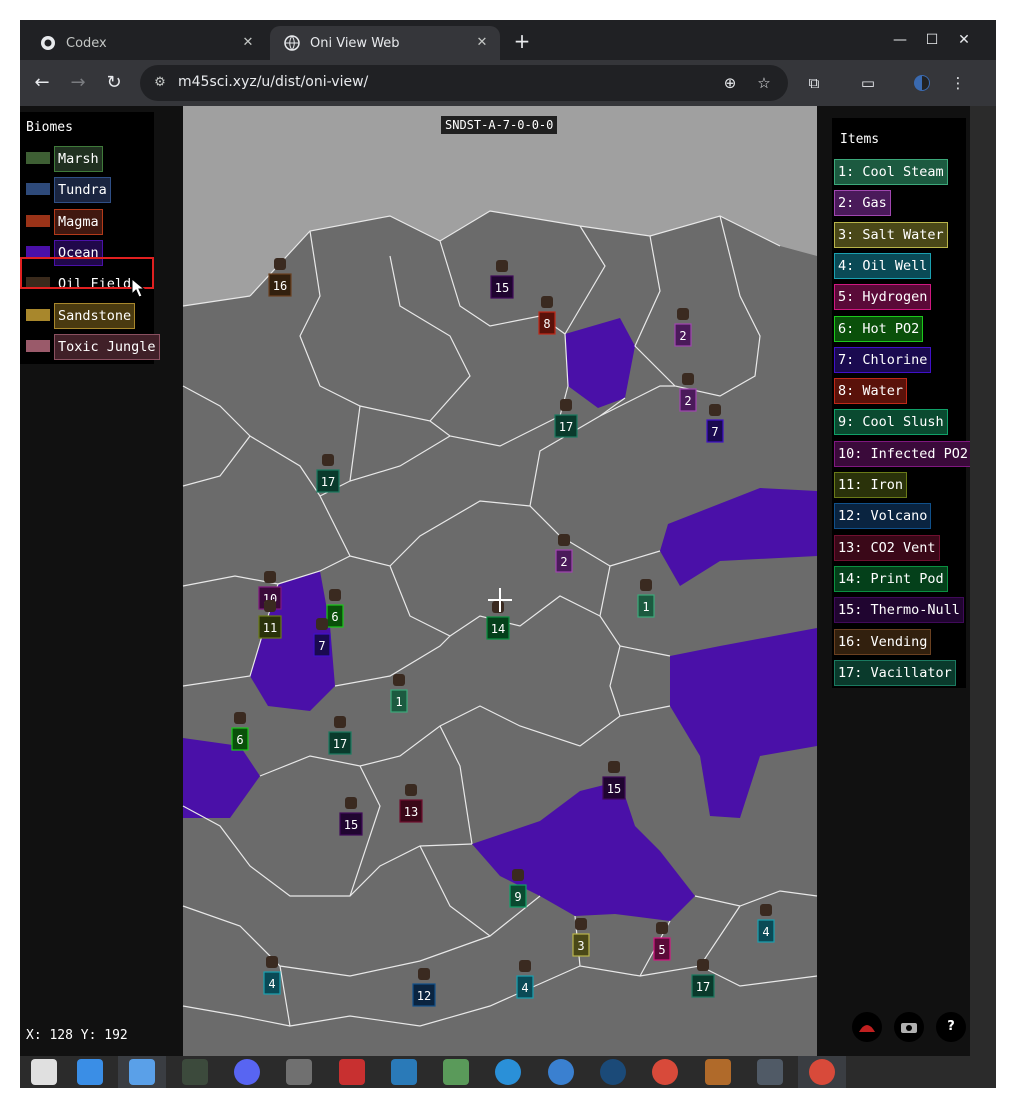 This screenshot has height=1108, width=1016. Describe the element at coordinates (517, 897) in the screenshot. I see `marker-label: 9` at that location.